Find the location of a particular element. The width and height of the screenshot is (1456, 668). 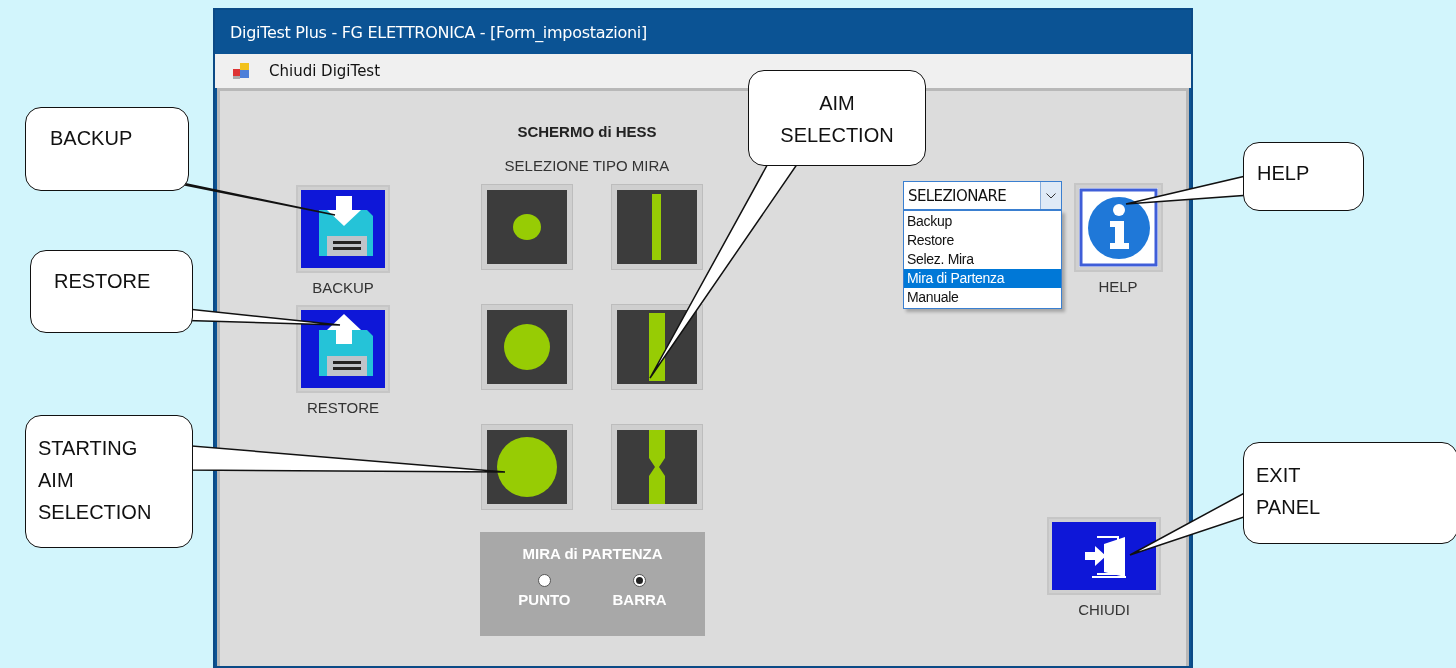

callout-text: RESTORE is located at coordinates (102, 281).